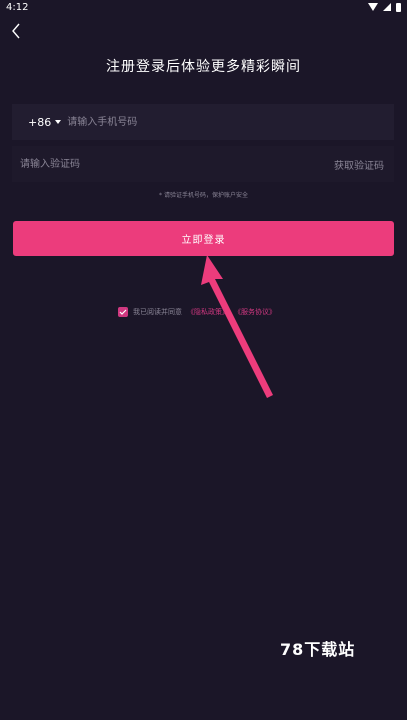 This screenshot has width=407, height=720. I want to click on check-icon, so click(123, 312).